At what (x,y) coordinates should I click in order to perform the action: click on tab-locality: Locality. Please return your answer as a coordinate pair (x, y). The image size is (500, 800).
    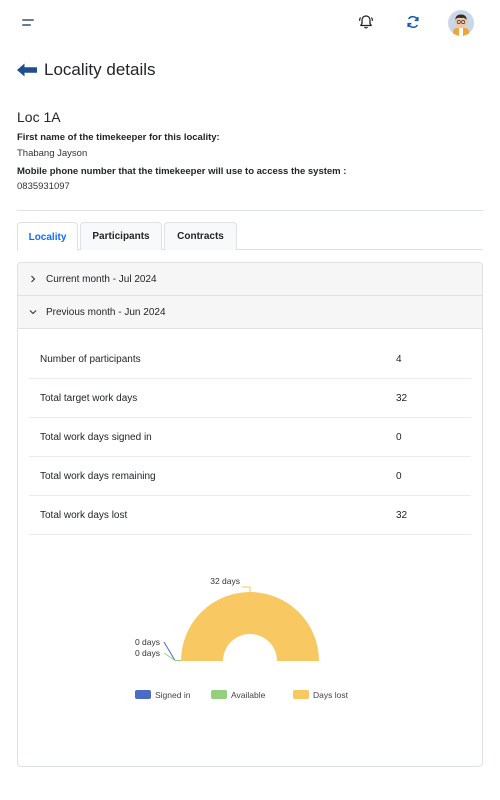
    Looking at the image, I should click on (47, 236).